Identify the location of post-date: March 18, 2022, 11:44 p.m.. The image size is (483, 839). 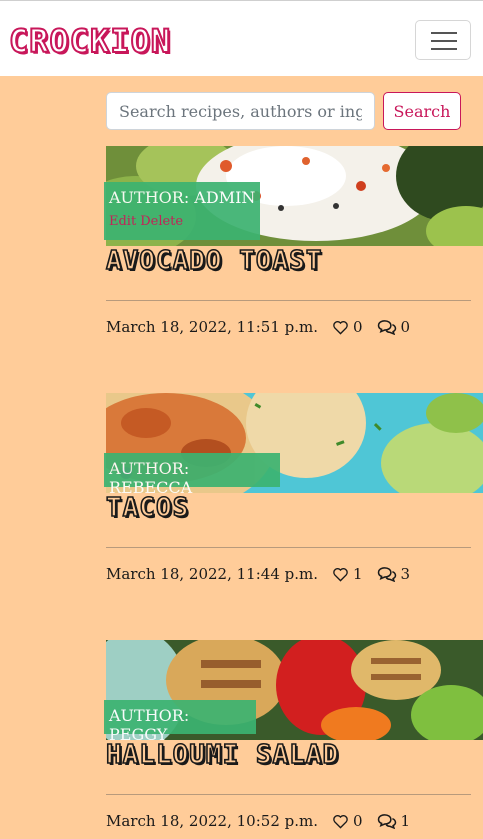
(212, 574).